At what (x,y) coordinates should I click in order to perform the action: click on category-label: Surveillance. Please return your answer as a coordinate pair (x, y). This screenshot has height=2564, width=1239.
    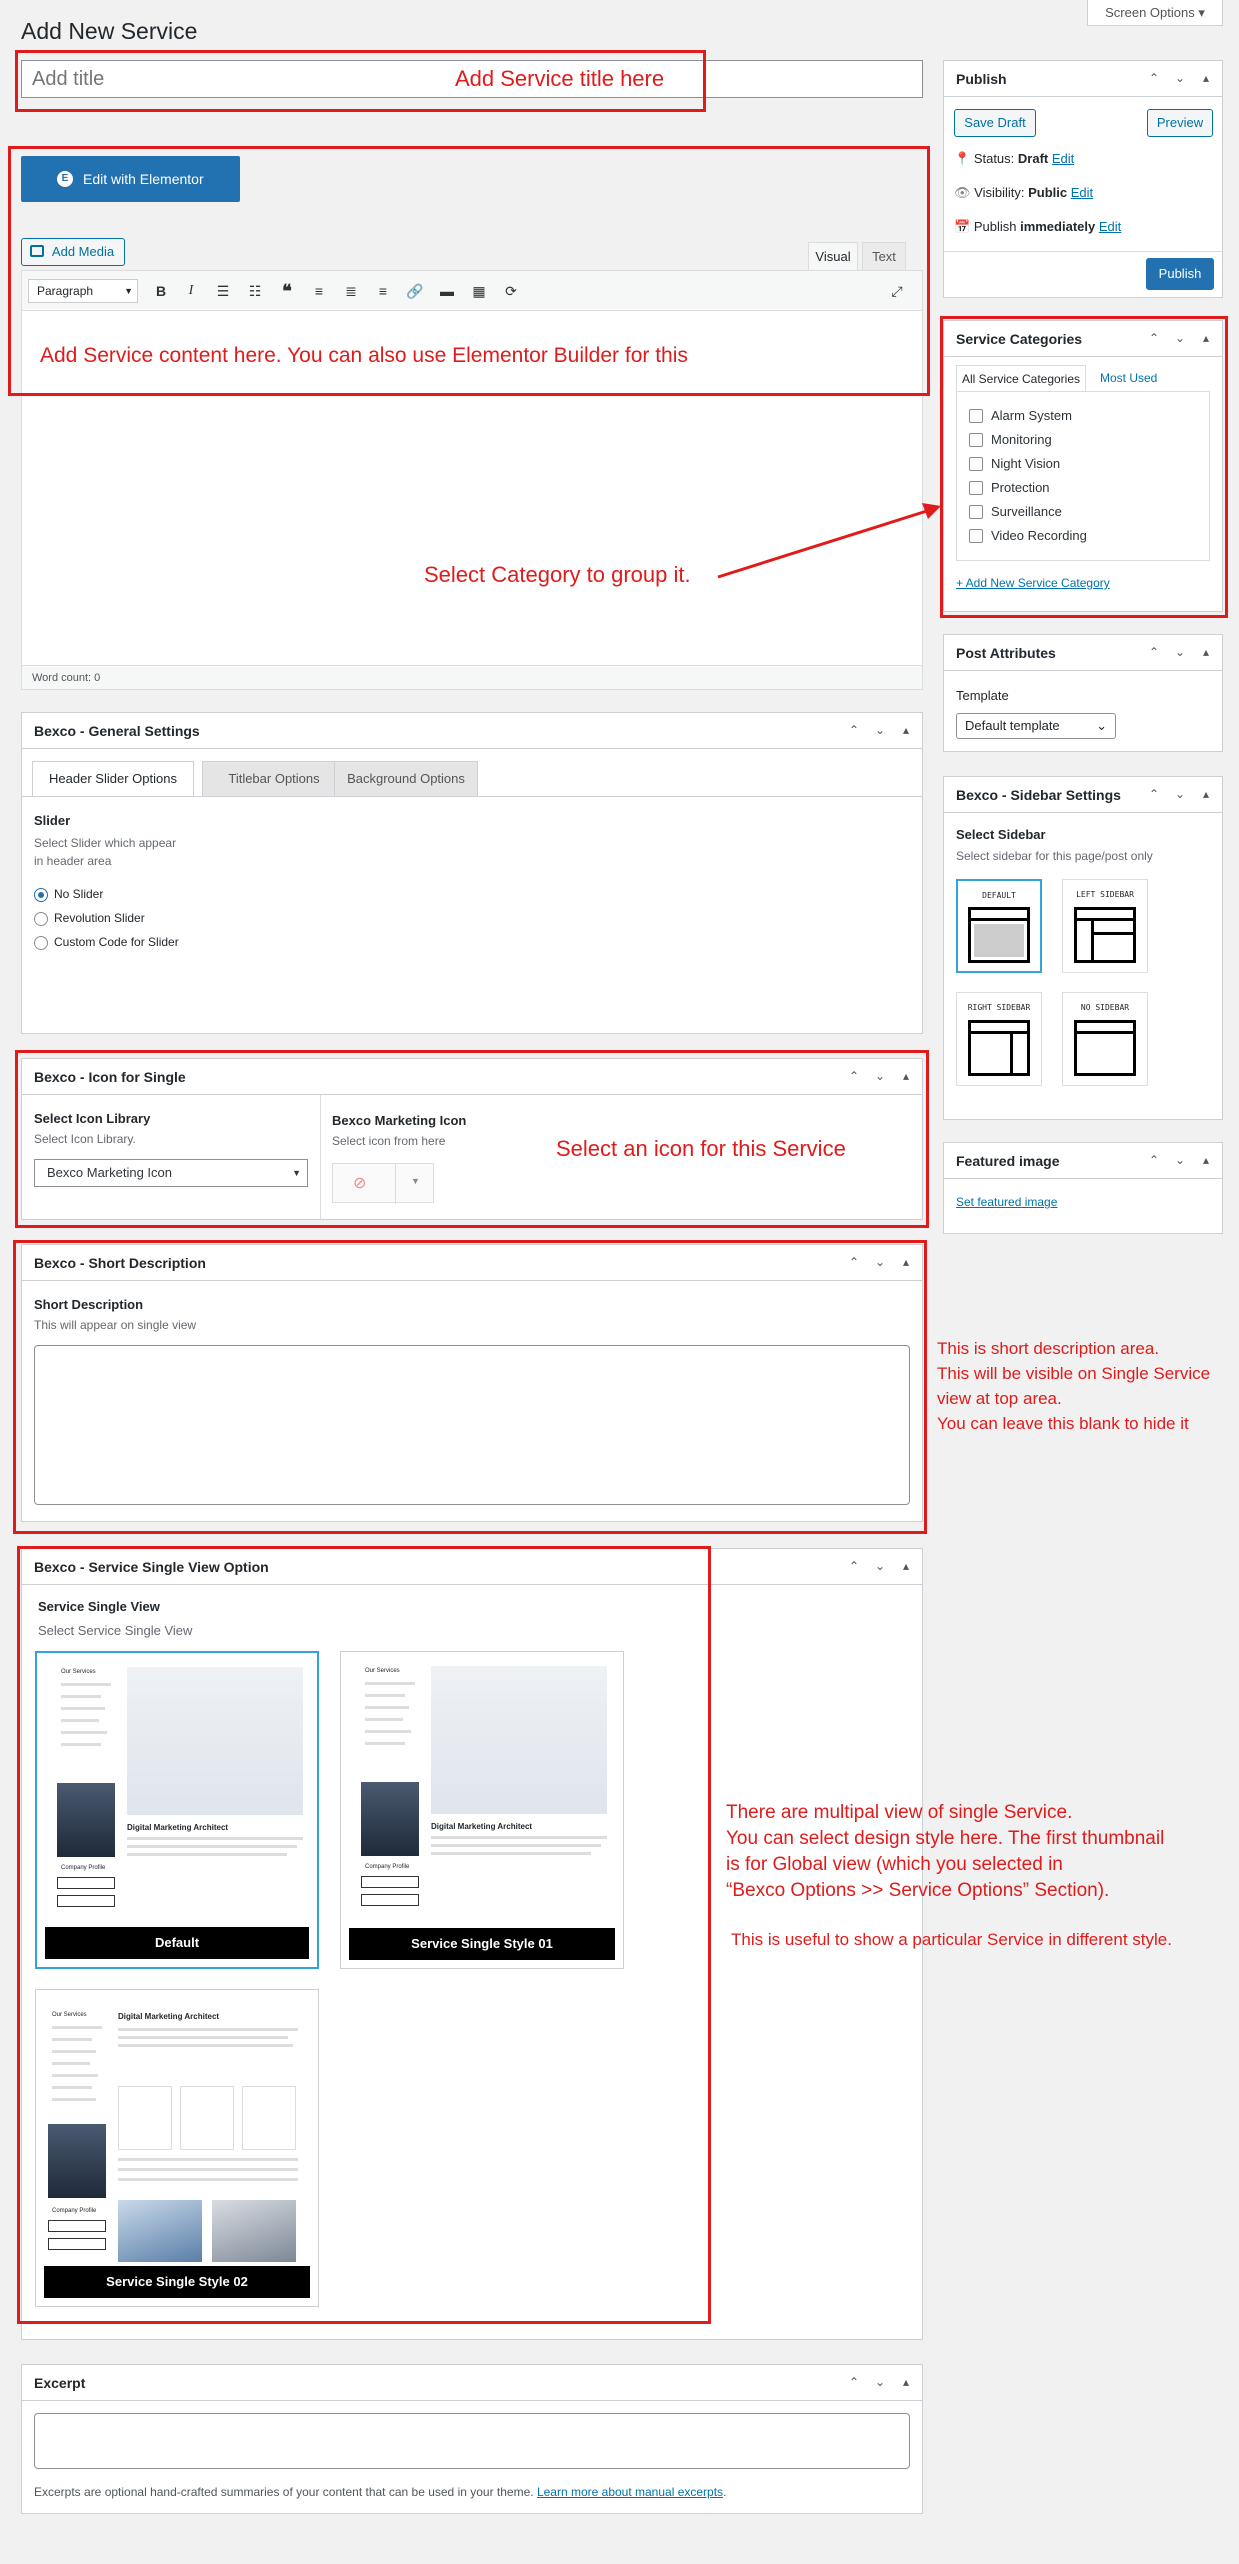
    Looking at the image, I should click on (1026, 511).